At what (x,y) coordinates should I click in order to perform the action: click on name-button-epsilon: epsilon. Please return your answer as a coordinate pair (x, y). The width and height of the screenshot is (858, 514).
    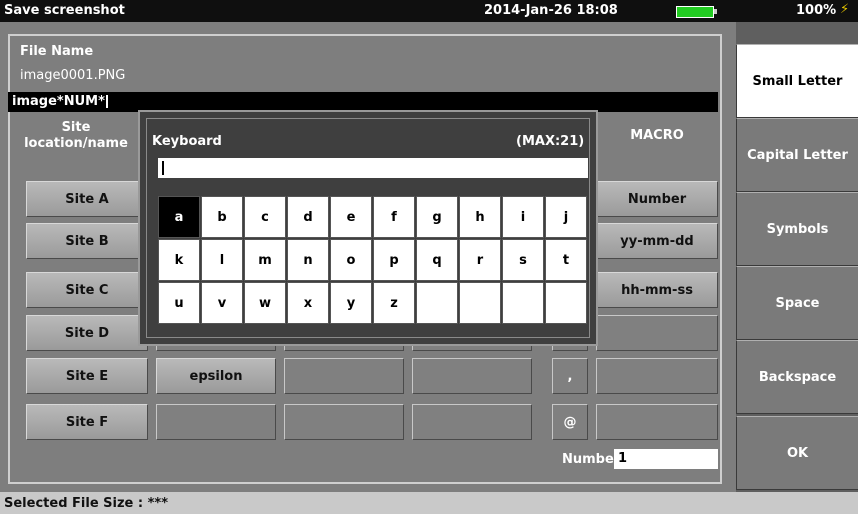
    Looking at the image, I should click on (216, 376).